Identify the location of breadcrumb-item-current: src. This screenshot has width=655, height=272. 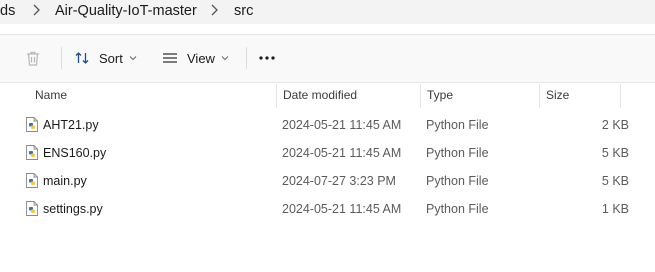
(243, 11).